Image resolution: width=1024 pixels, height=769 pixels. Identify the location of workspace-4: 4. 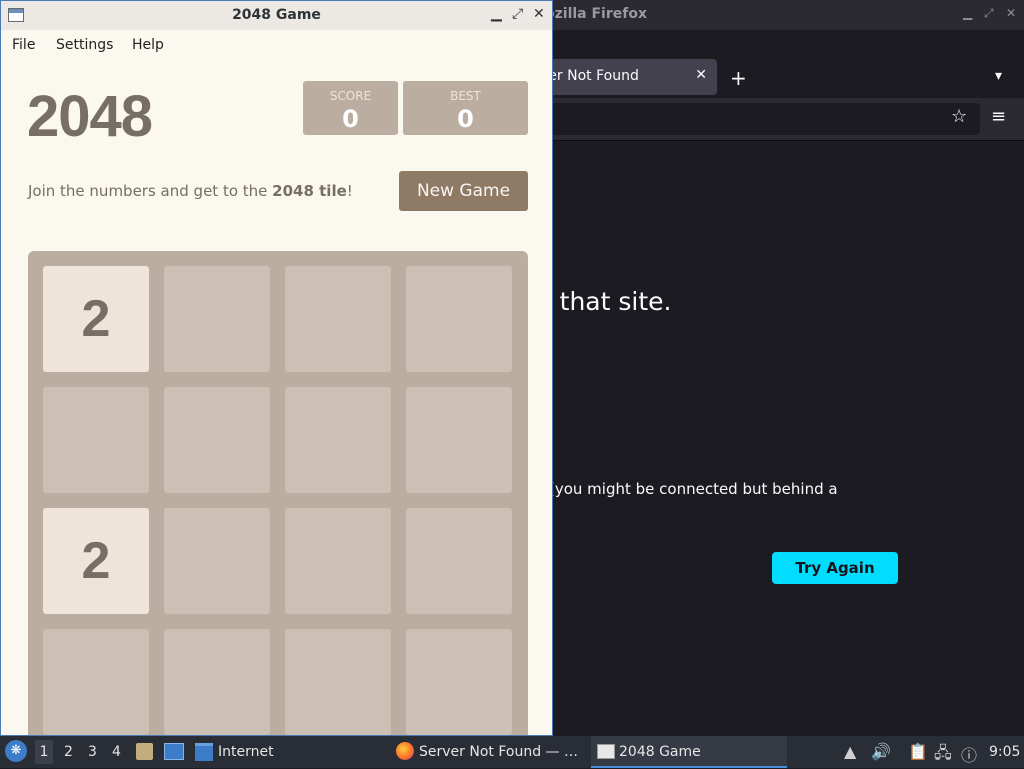
(116, 752).